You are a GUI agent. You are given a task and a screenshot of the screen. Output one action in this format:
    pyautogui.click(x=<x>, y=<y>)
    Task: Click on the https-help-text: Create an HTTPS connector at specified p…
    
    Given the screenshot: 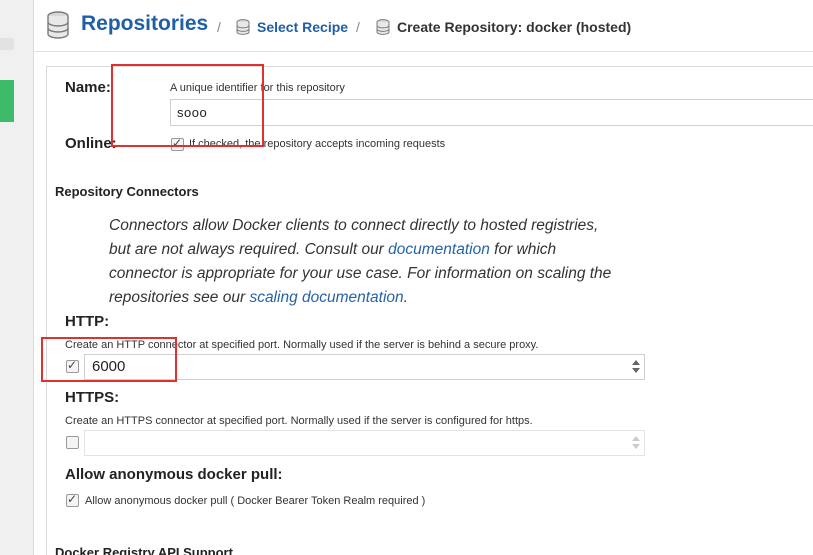 What is the action you would take?
    pyautogui.click(x=299, y=421)
    